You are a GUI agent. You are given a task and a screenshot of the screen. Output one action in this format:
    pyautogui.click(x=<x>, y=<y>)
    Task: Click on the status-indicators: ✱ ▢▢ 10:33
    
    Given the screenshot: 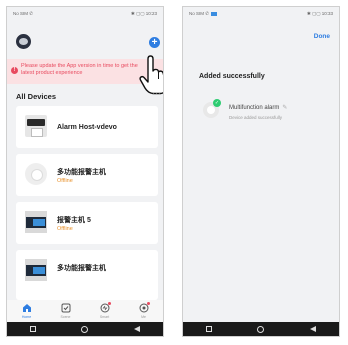 What is the action you would take?
    pyautogui.click(x=319, y=13)
    